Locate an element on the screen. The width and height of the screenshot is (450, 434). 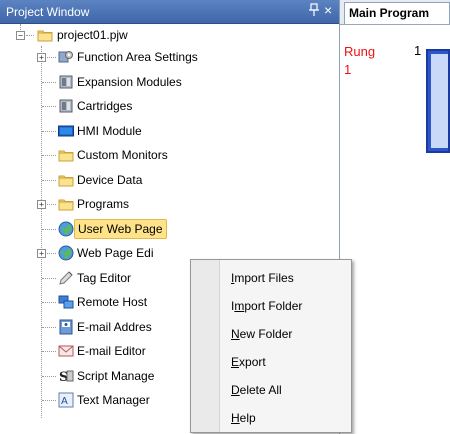
tree-item-label: Custom Monitors is located at coordinates (122, 155).